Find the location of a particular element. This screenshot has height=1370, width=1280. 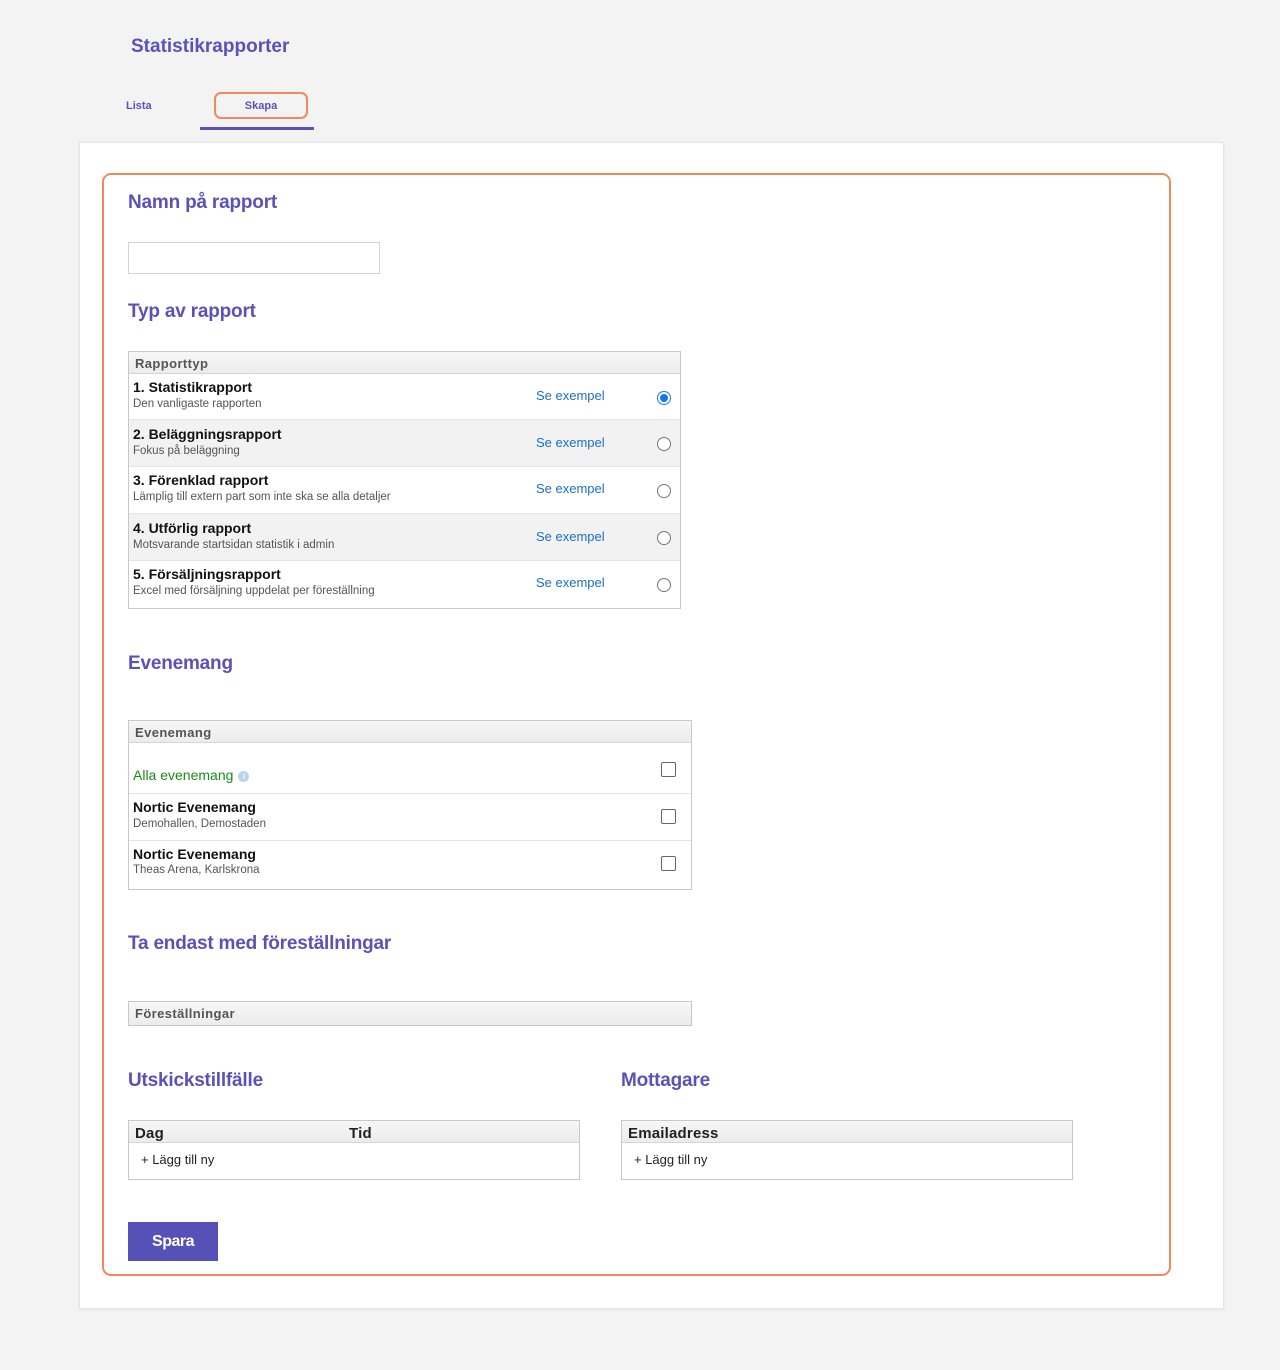

tab-skapa: Skapa is located at coordinates (261, 105).